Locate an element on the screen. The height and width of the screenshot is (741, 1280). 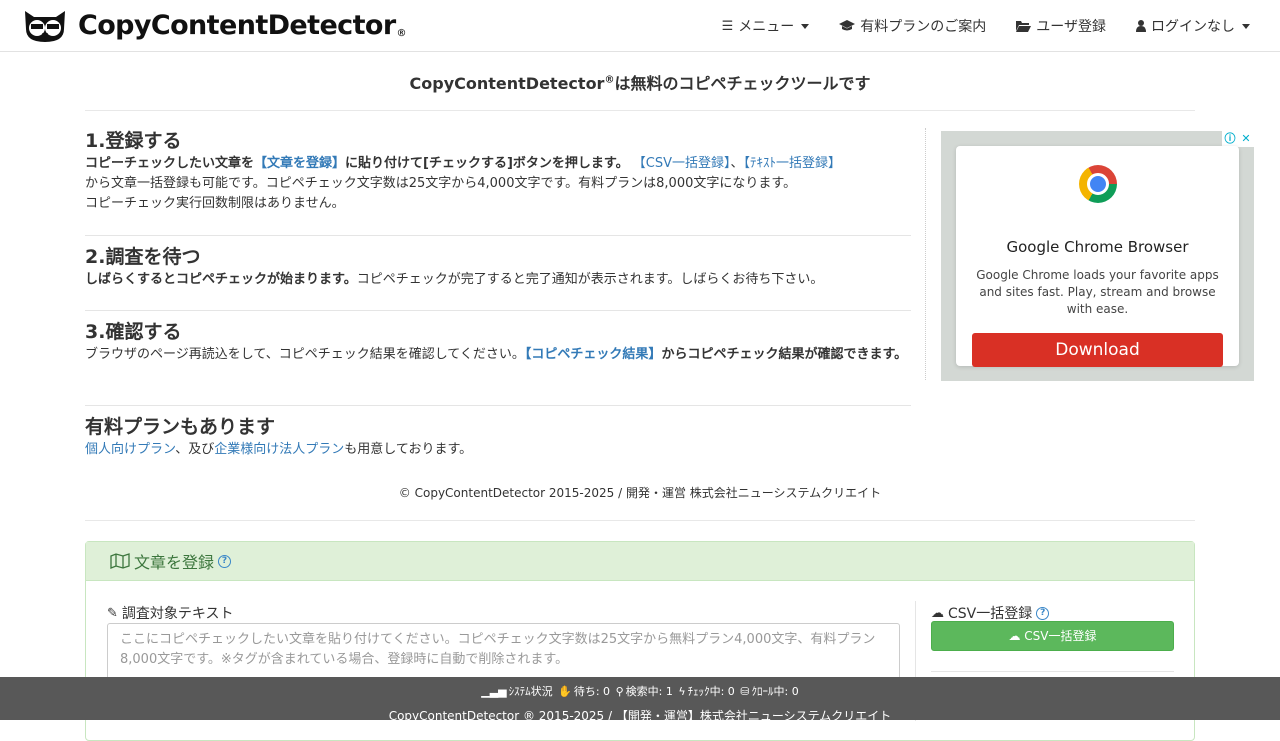
status-crawling: ｸﾛｰﾙ中: 0 is located at coordinates (775, 691).